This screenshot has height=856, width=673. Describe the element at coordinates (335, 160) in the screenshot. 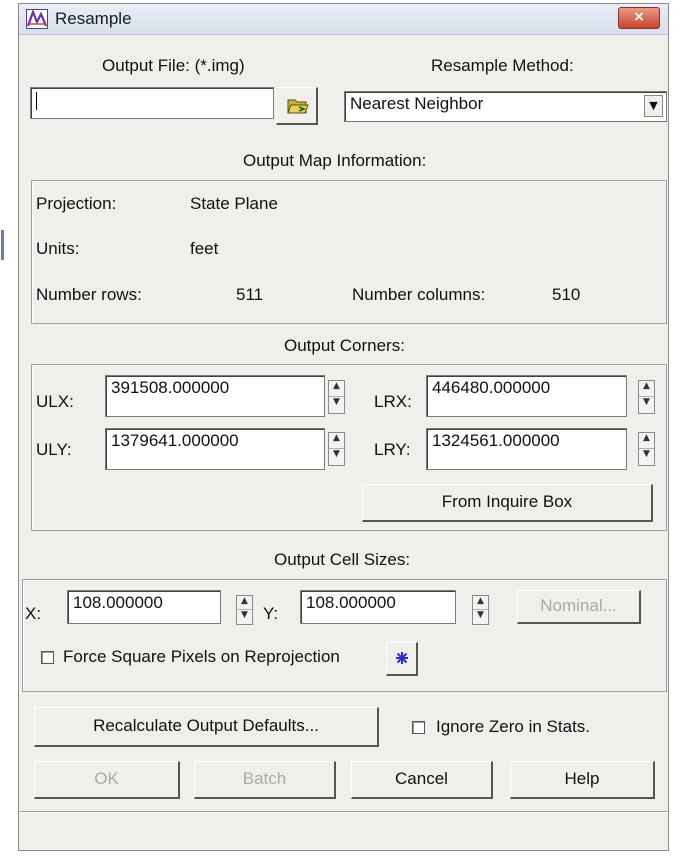

I see `output-map-info-title: Output Map Information:` at that location.